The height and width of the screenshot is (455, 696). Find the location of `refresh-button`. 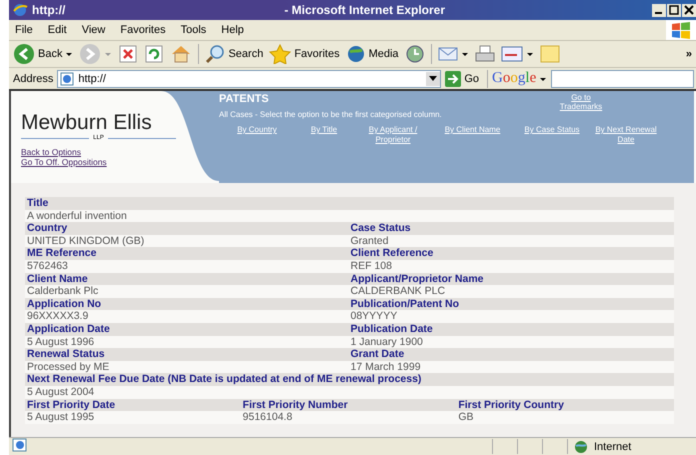

refresh-button is located at coordinates (154, 54).